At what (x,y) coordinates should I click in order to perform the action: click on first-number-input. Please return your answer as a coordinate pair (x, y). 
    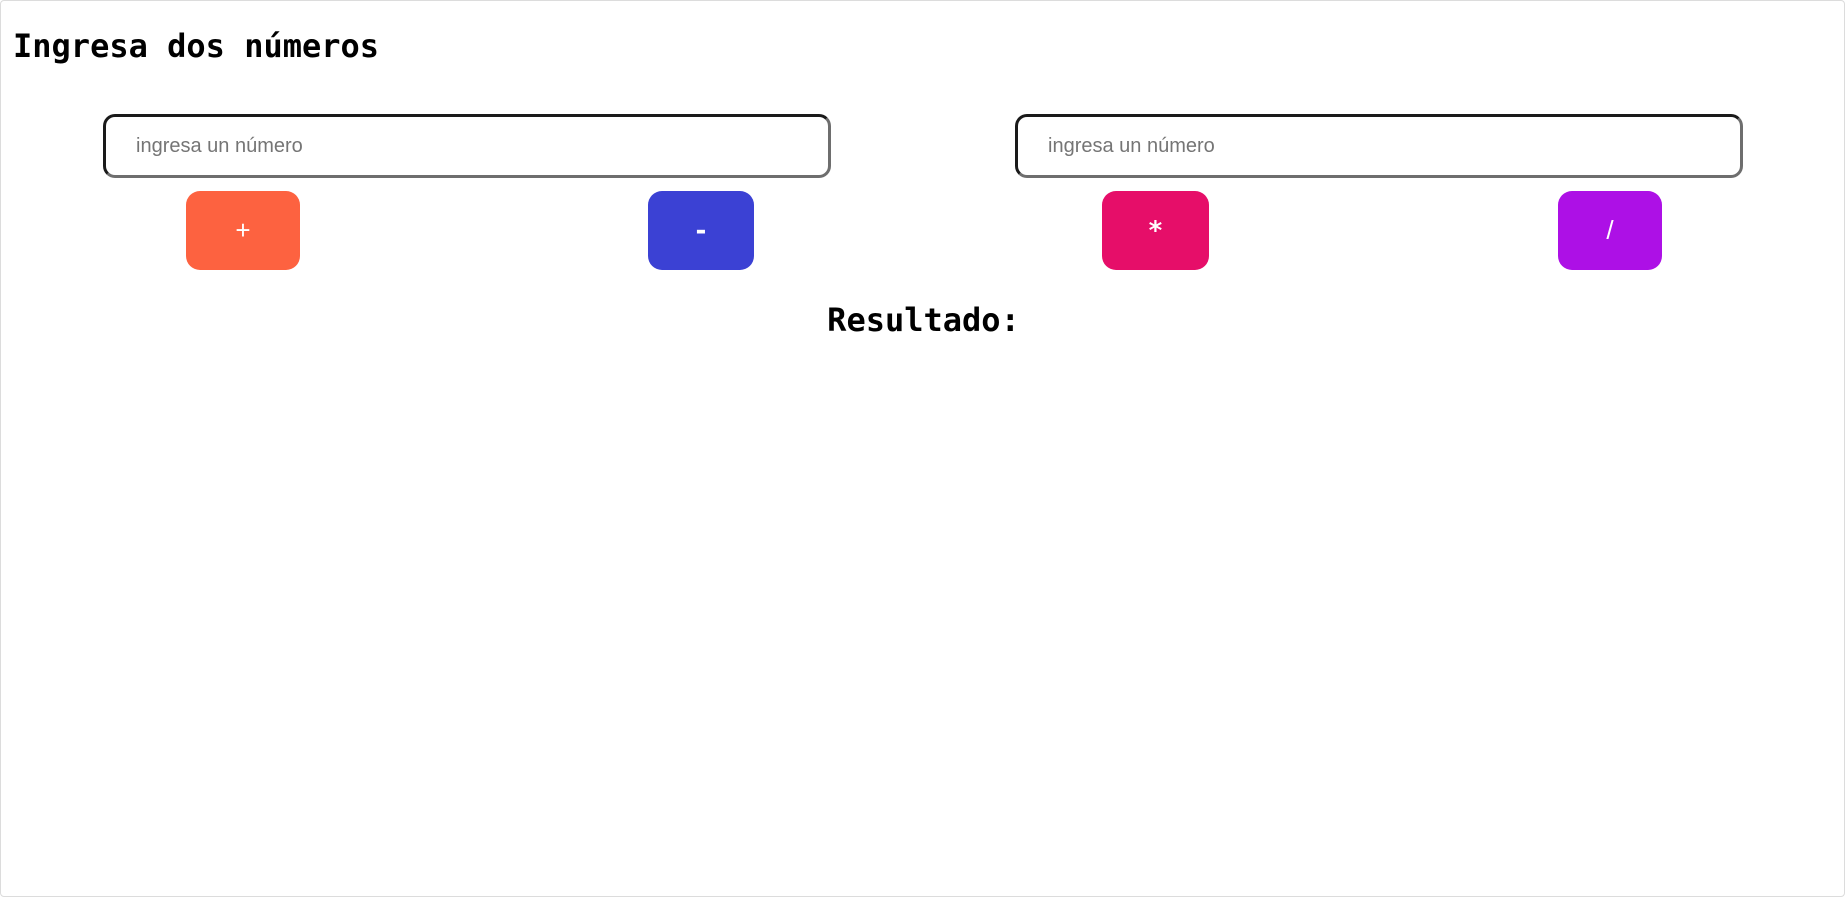
    Looking at the image, I should click on (467, 146).